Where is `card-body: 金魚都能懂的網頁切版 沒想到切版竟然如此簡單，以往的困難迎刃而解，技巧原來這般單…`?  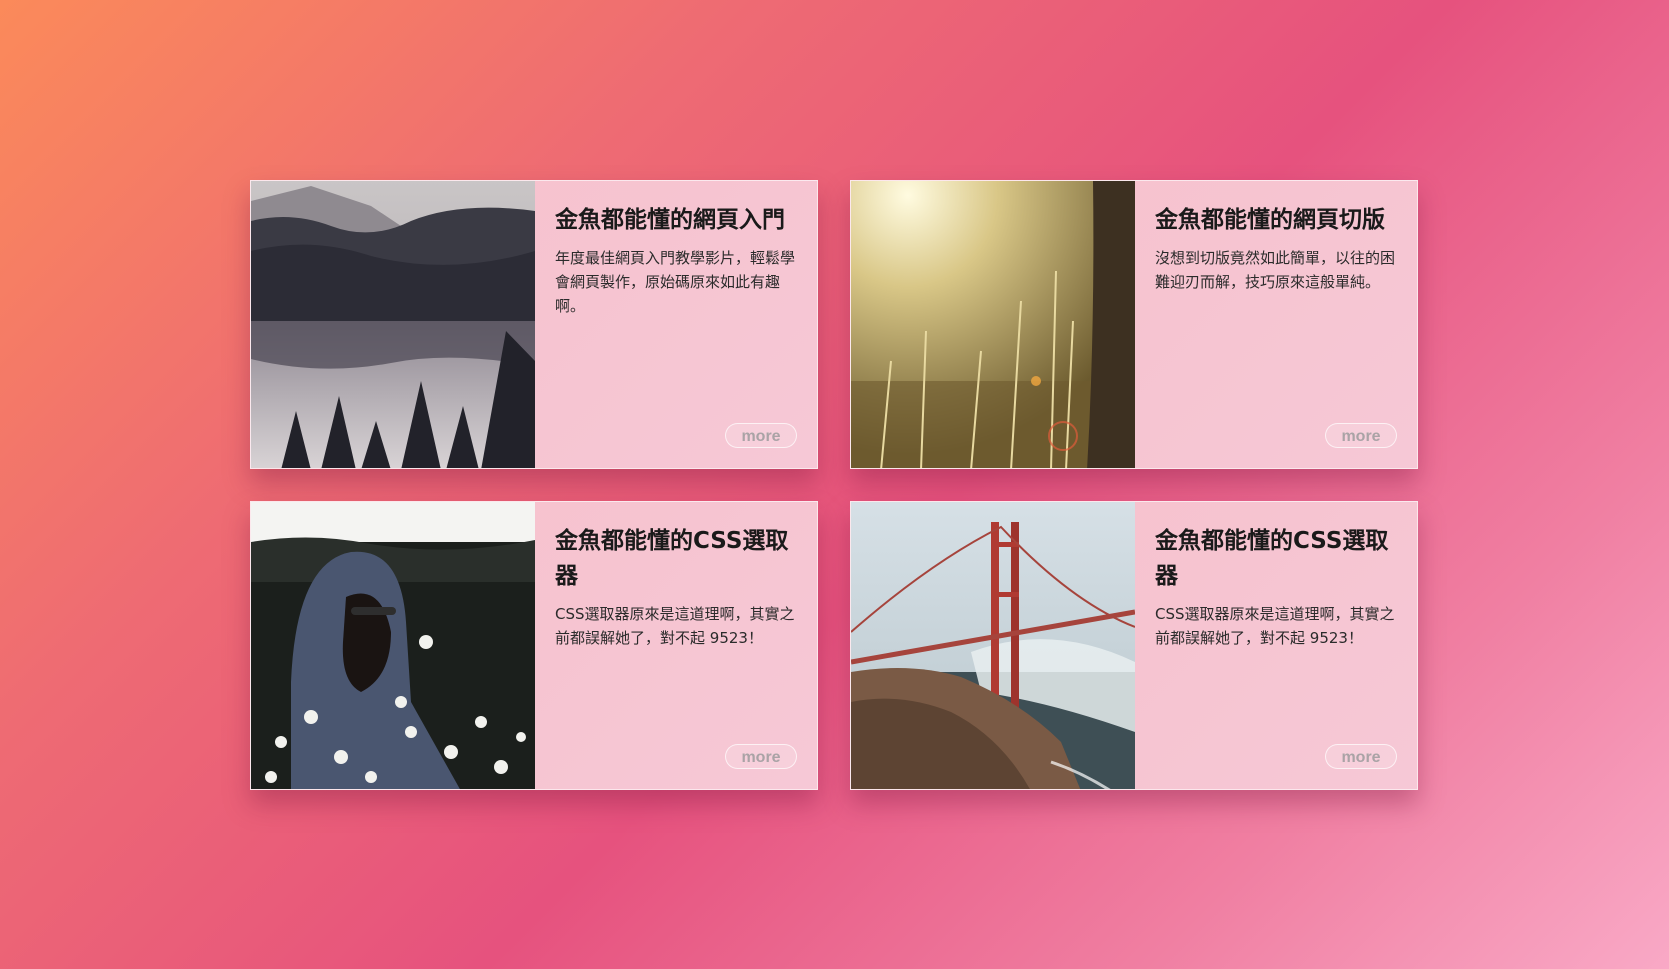 card-body: 金魚都能懂的網頁切版 沒想到切版竟然如此簡單，以往的困難迎刃而解，技巧原來這般單… is located at coordinates (1276, 324).